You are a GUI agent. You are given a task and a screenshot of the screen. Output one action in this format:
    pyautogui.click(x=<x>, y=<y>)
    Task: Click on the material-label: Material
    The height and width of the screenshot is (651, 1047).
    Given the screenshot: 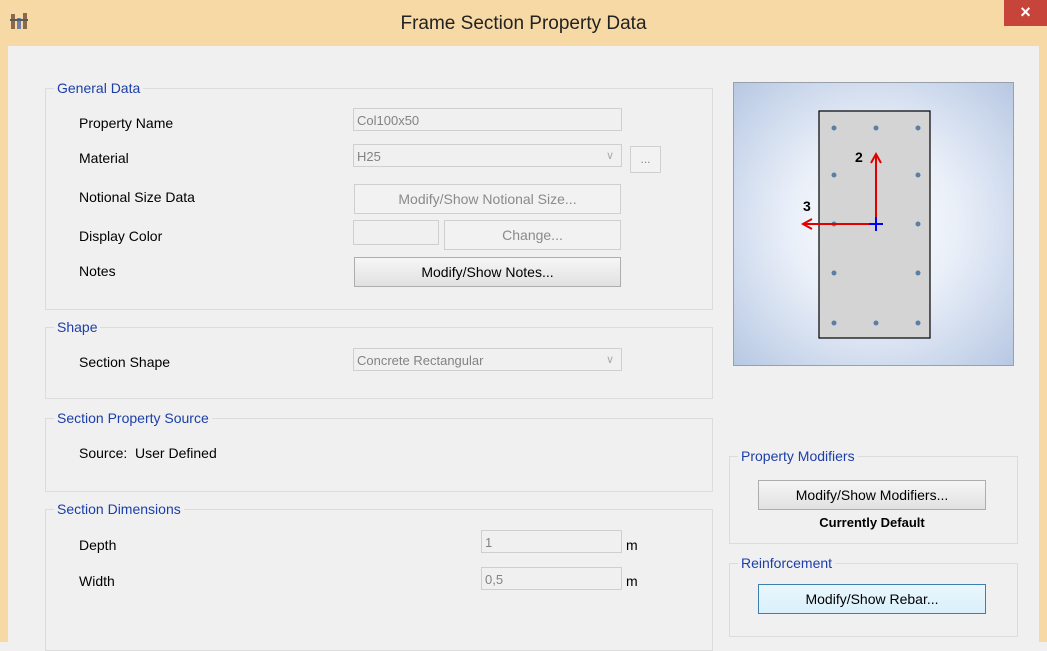 What is the action you would take?
    pyautogui.click(x=104, y=158)
    